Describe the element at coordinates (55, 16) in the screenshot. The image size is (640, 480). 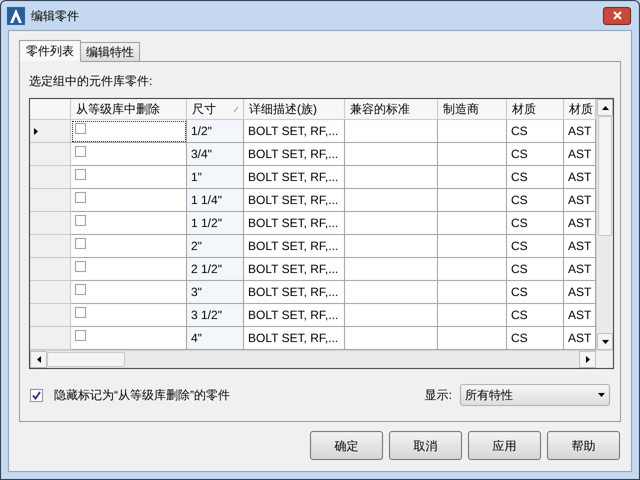
I see `window-title: 编辑零件` at that location.